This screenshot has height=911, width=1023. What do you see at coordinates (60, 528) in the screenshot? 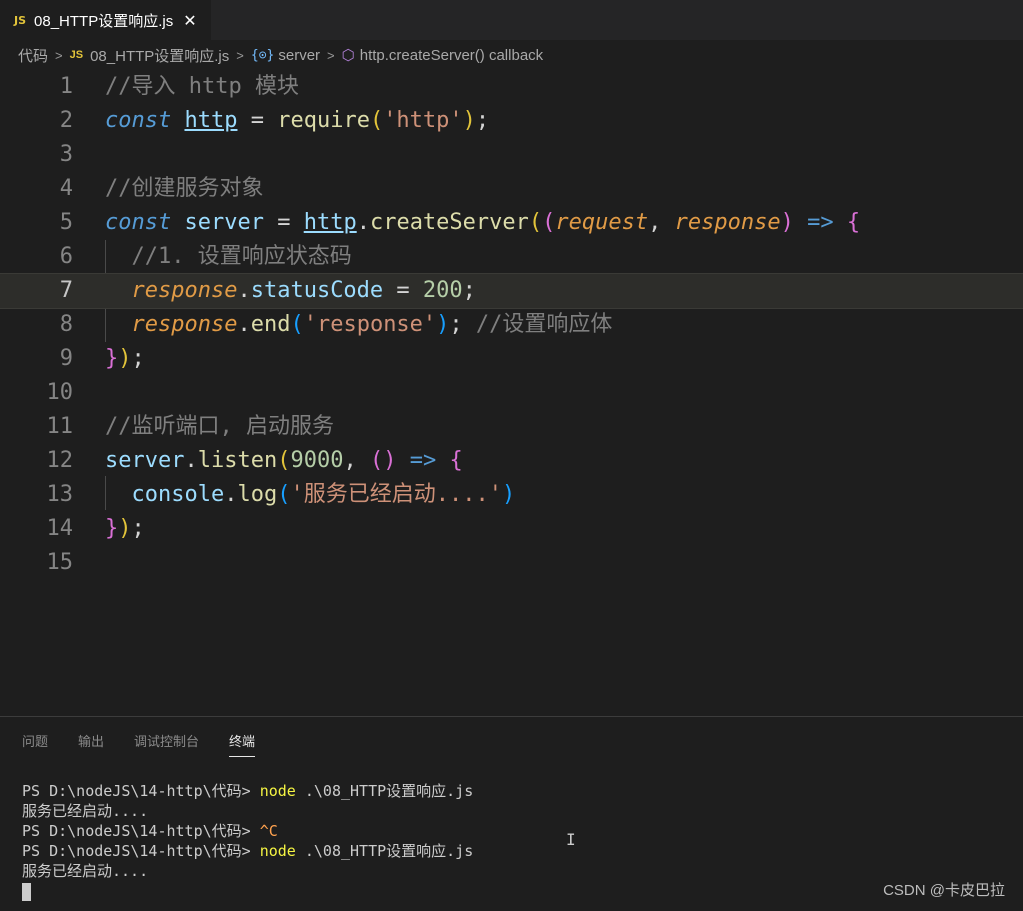
I see `line-number: 14` at bounding box center [60, 528].